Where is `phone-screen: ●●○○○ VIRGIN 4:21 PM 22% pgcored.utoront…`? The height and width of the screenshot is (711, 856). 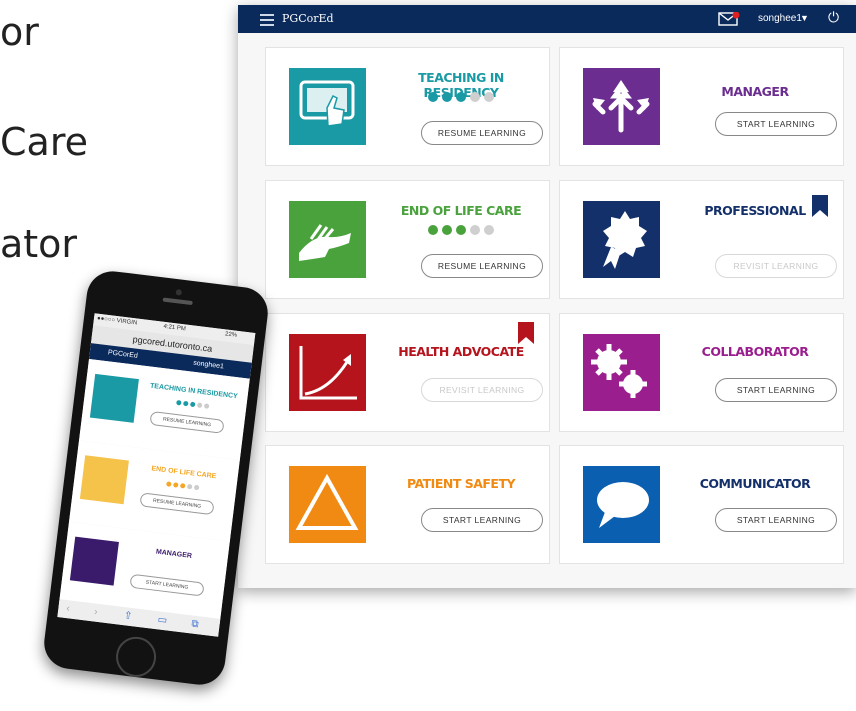 phone-screen: ●●○○○ VIRGIN 4:21 PM 22% pgcored.utoront… is located at coordinates (156, 475).